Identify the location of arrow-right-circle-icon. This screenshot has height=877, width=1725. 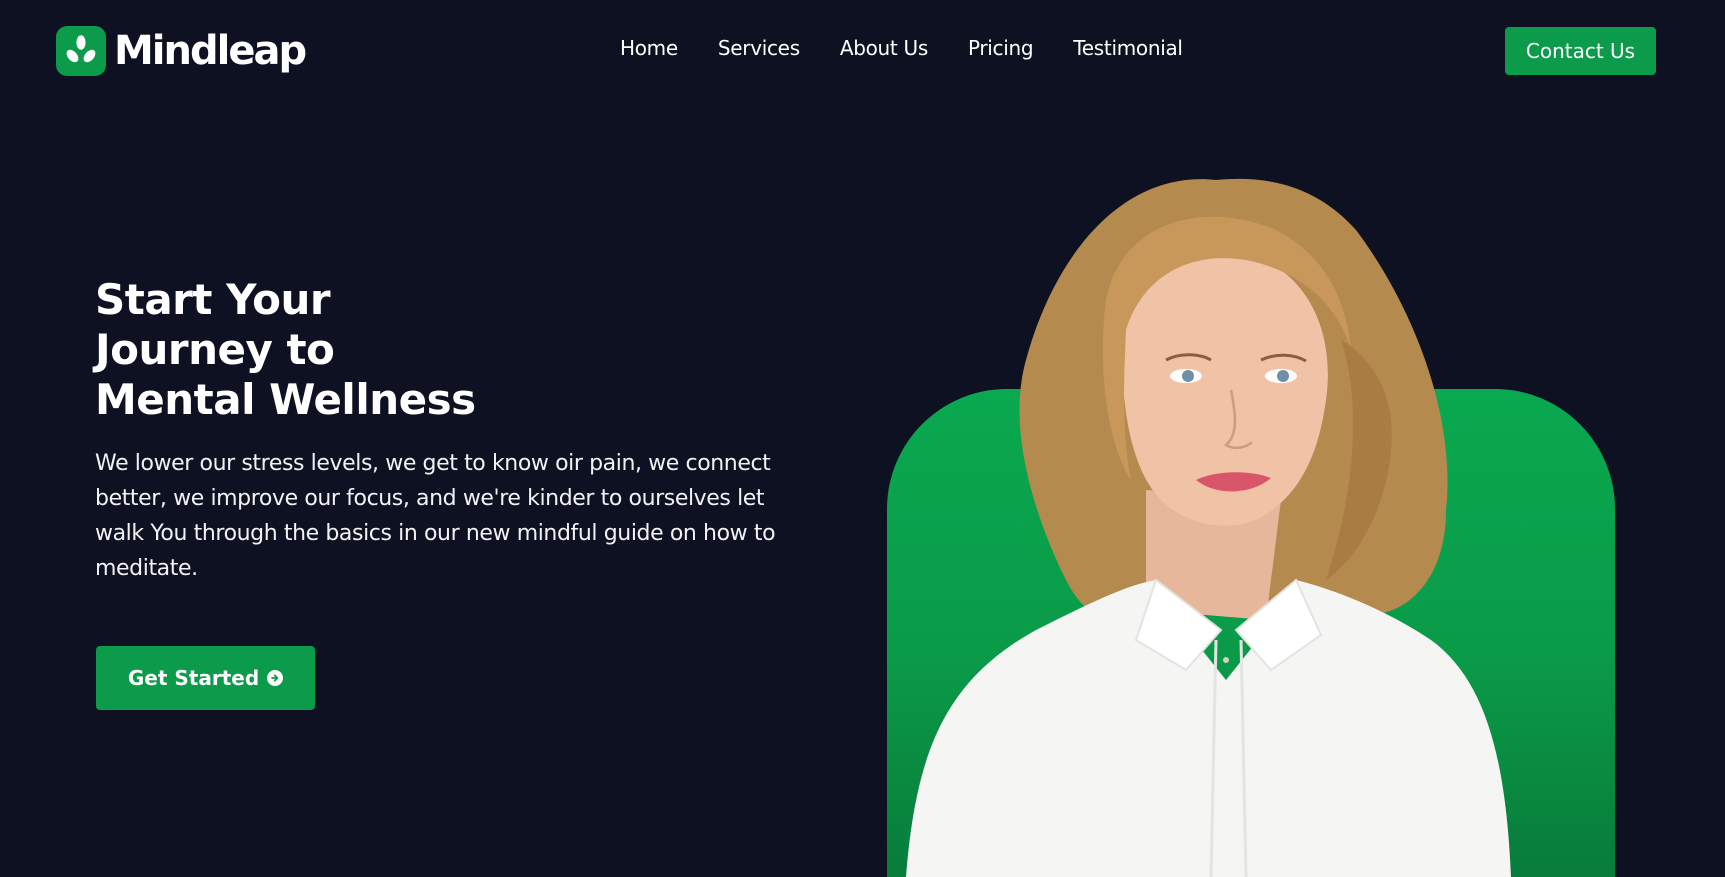
(275, 678).